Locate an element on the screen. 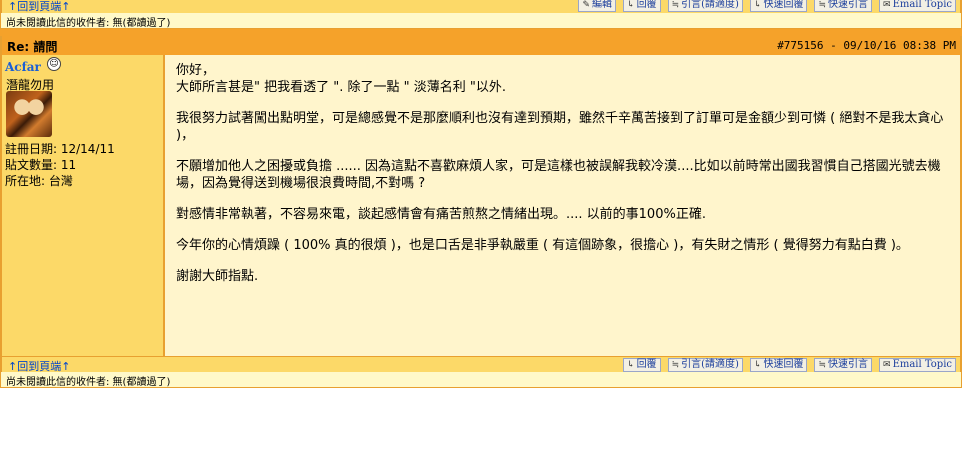 This screenshot has height=460, width=965. author-post-count: 貼文數量: 11 is located at coordinates (41, 165).